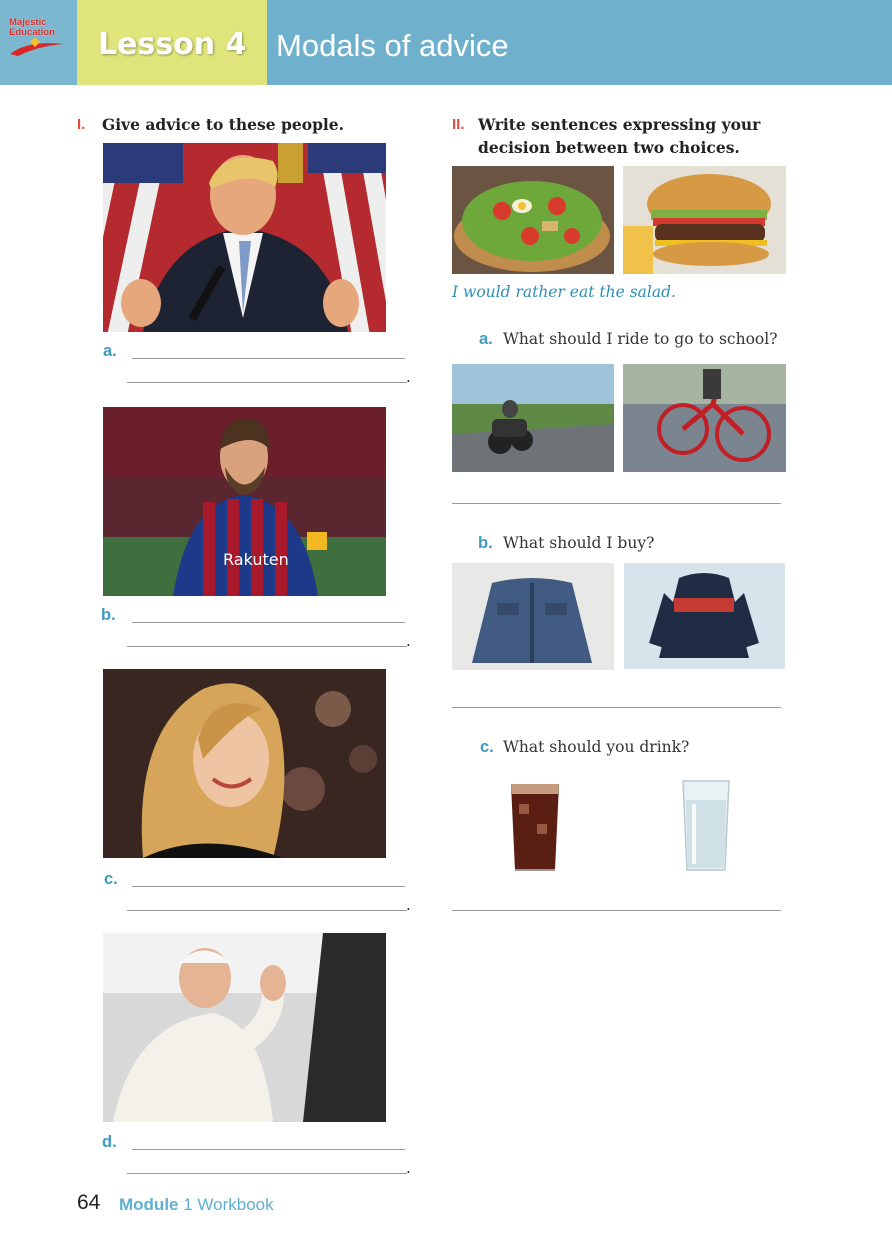 The width and height of the screenshot is (892, 1254). I want to click on item-letter-a: a., so click(110, 351).